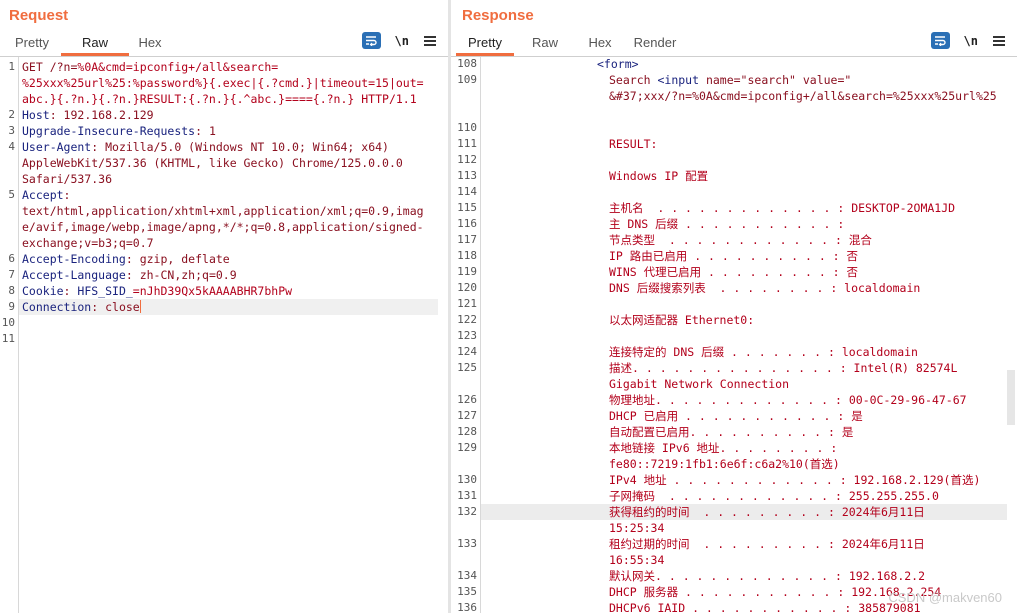 The height and width of the screenshot is (613, 1017). I want to click on code-token: 15:25:34, so click(637, 528).